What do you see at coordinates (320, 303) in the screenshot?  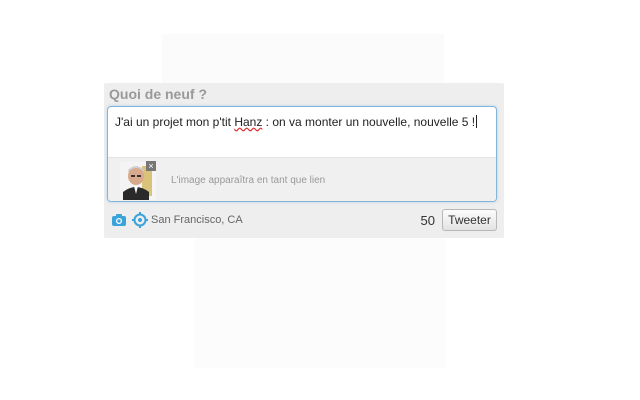 I see `background-panel-bottom` at bounding box center [320, 303].